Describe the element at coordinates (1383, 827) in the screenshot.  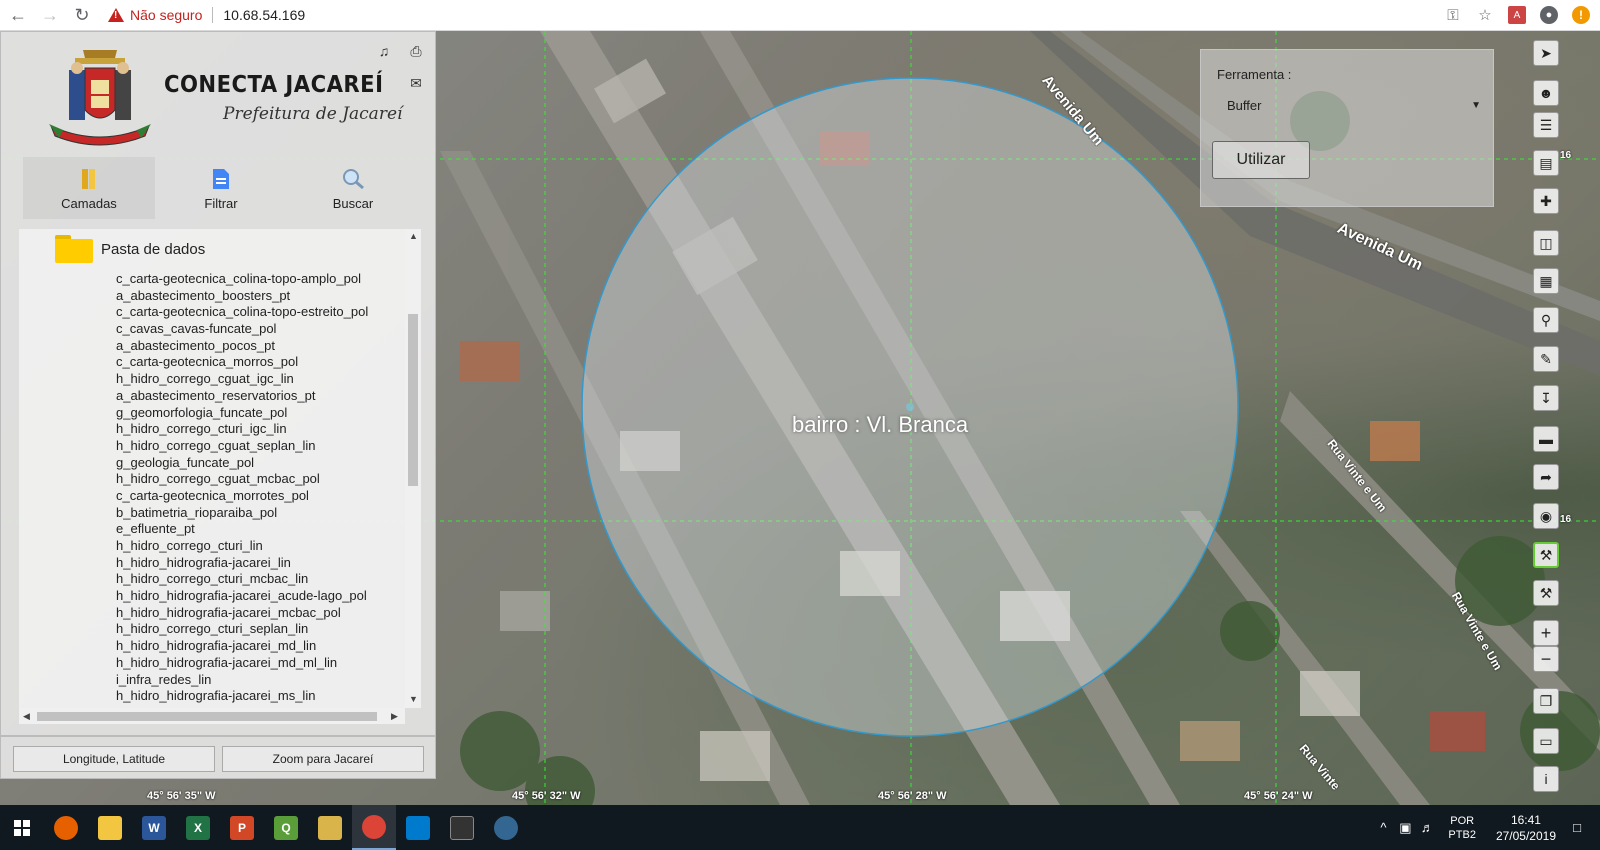
I see `chevron-up-icon: ^` at that location.